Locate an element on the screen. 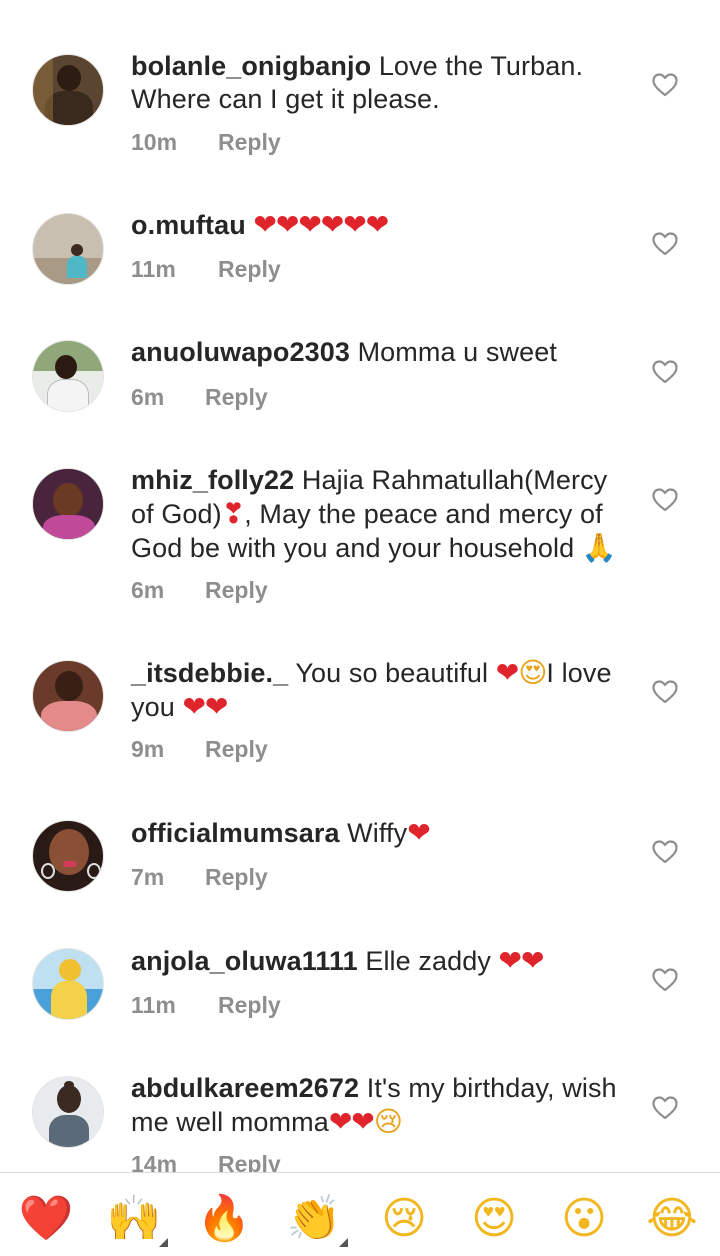 This screenshot has width=720, height=1256. heart-eyes-emoji: 😍 is located at coordinates (532, 672).